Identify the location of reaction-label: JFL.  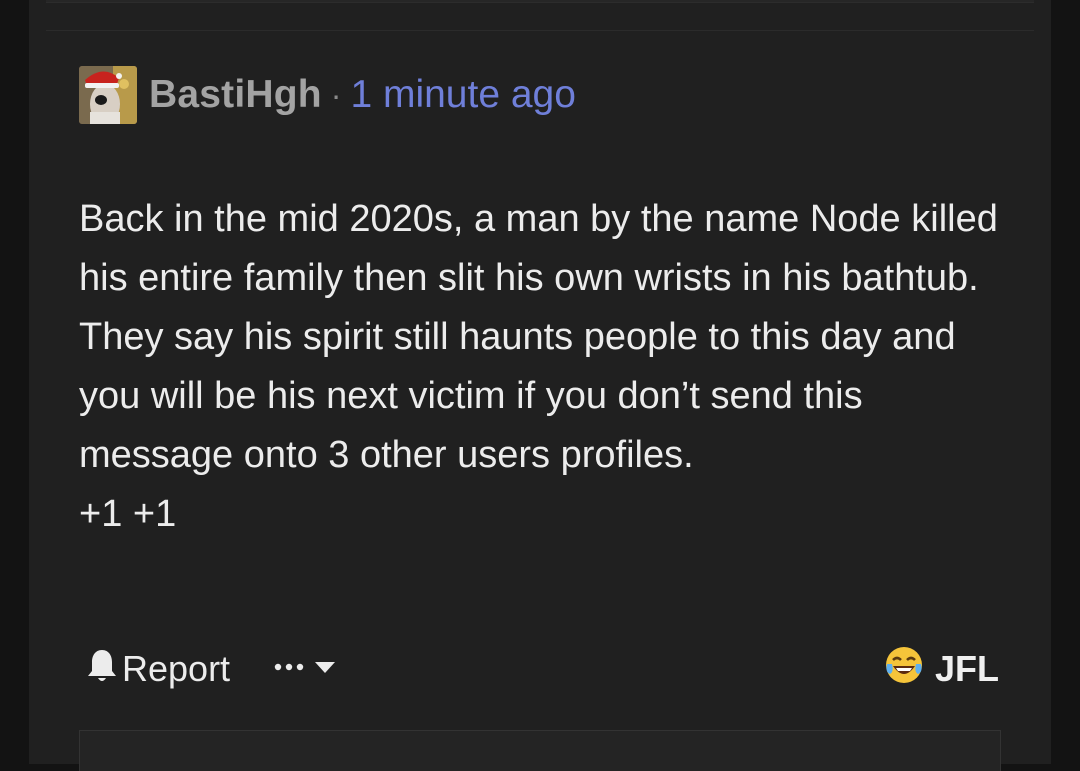
(966, 668).